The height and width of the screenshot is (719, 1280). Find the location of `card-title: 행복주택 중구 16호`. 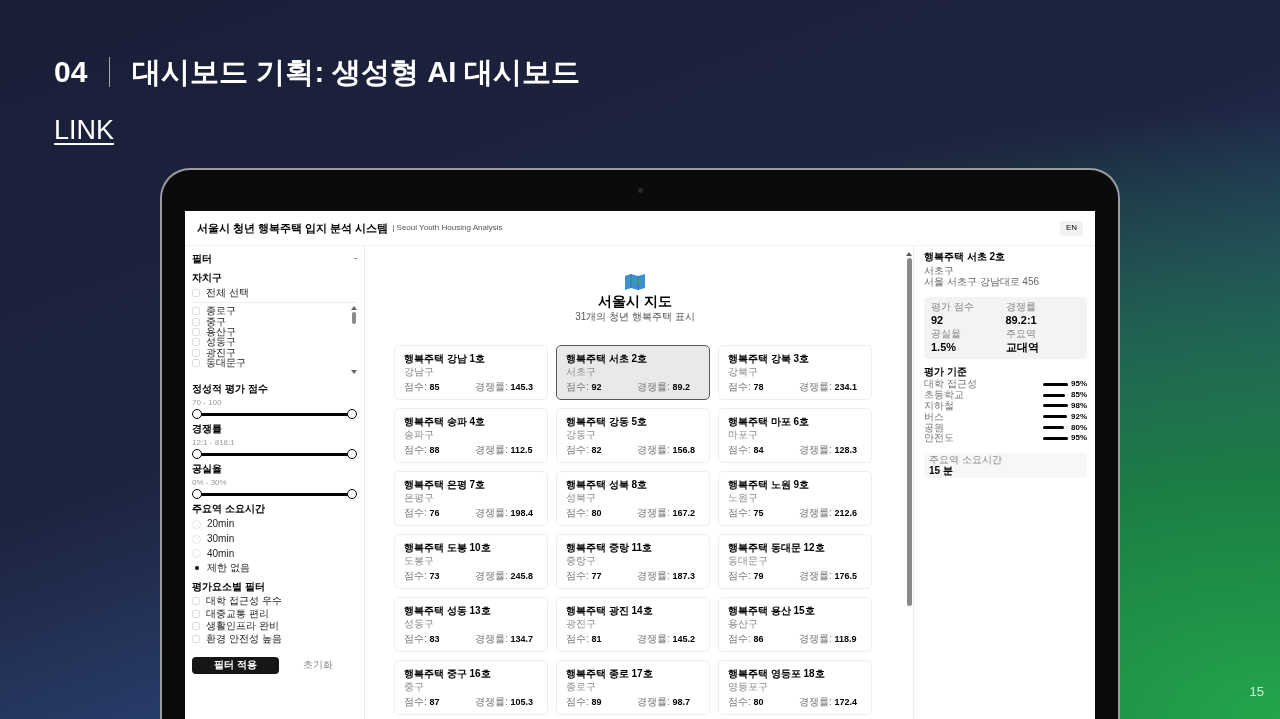

card-title: 행복주택 중구 16호 is located at coordinates (448, 675).